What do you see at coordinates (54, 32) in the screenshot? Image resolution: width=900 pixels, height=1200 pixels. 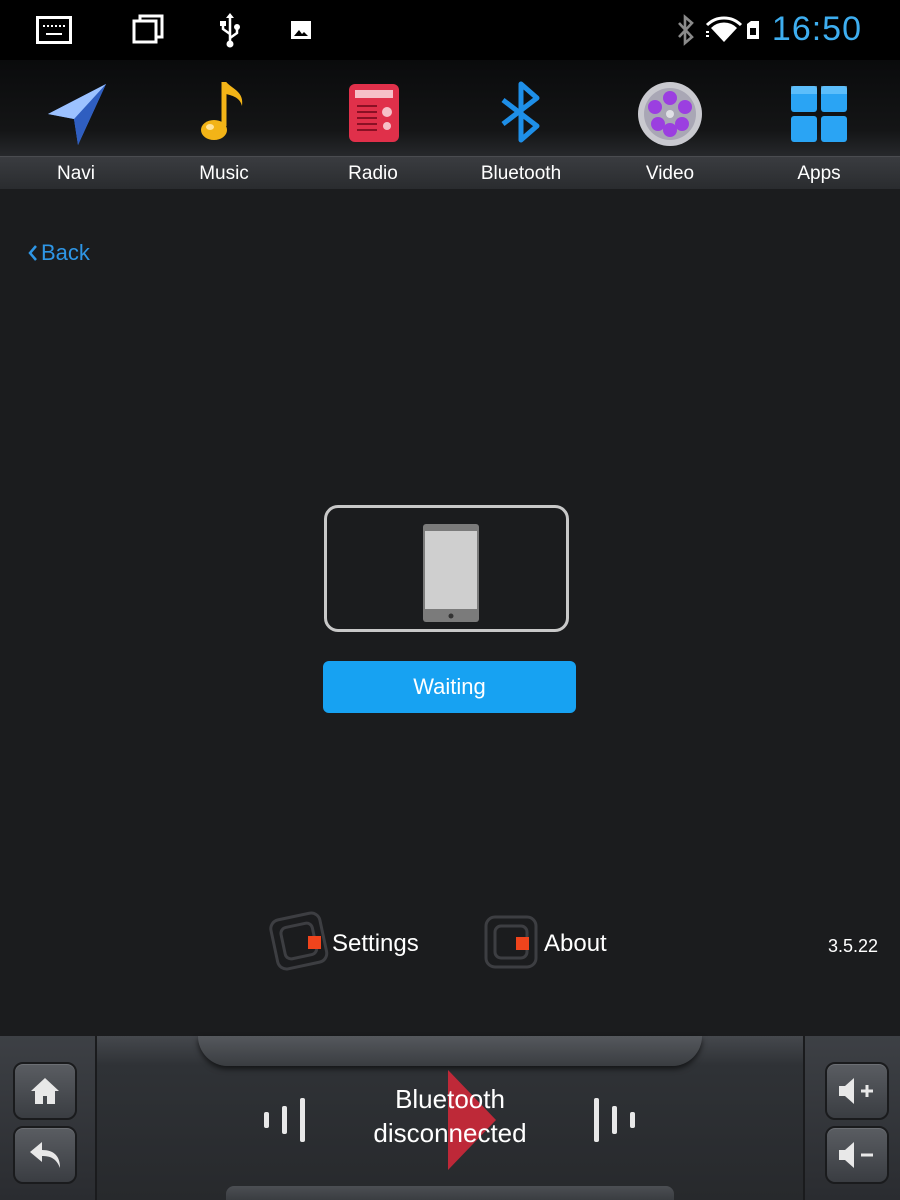 I see `keyboard-icon` at bounding box center [54, 32].